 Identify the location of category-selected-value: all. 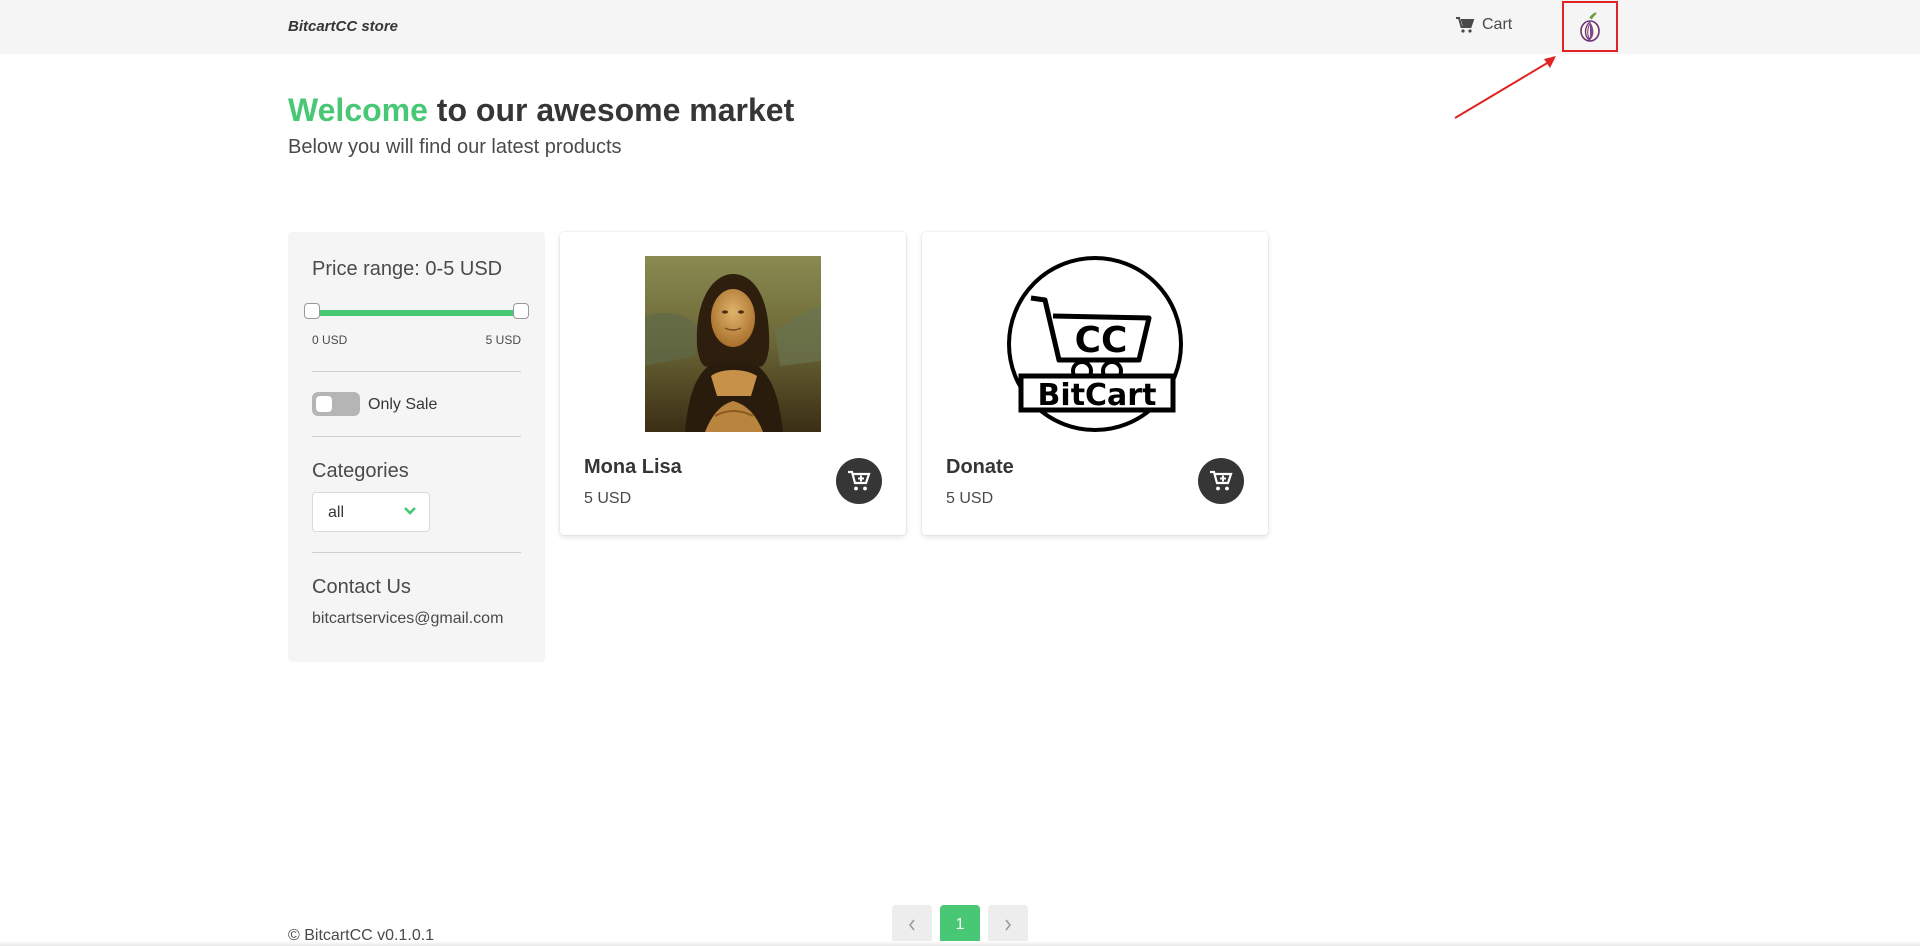
(336, 512).